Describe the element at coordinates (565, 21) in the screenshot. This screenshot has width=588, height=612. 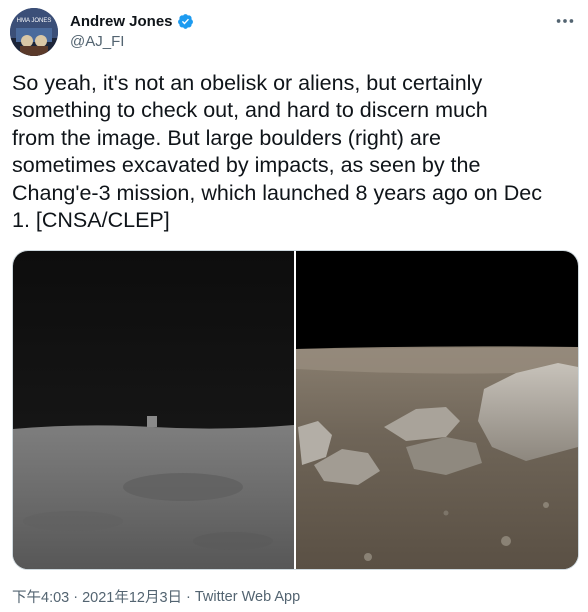
I see `more-options-icon` at that location.